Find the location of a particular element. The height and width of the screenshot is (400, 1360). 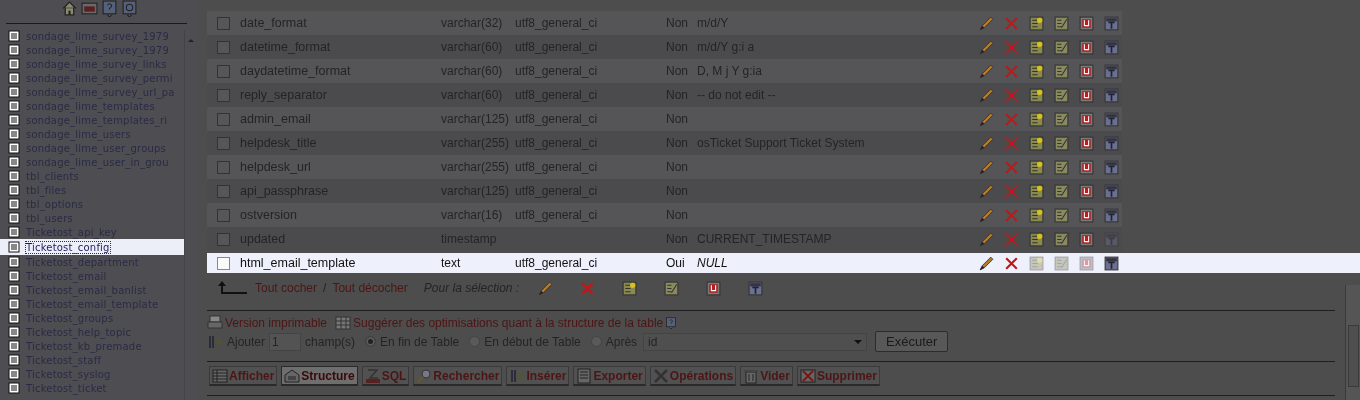

uncheck-all-link: Tout décocher is located at coordinates (370, 288).